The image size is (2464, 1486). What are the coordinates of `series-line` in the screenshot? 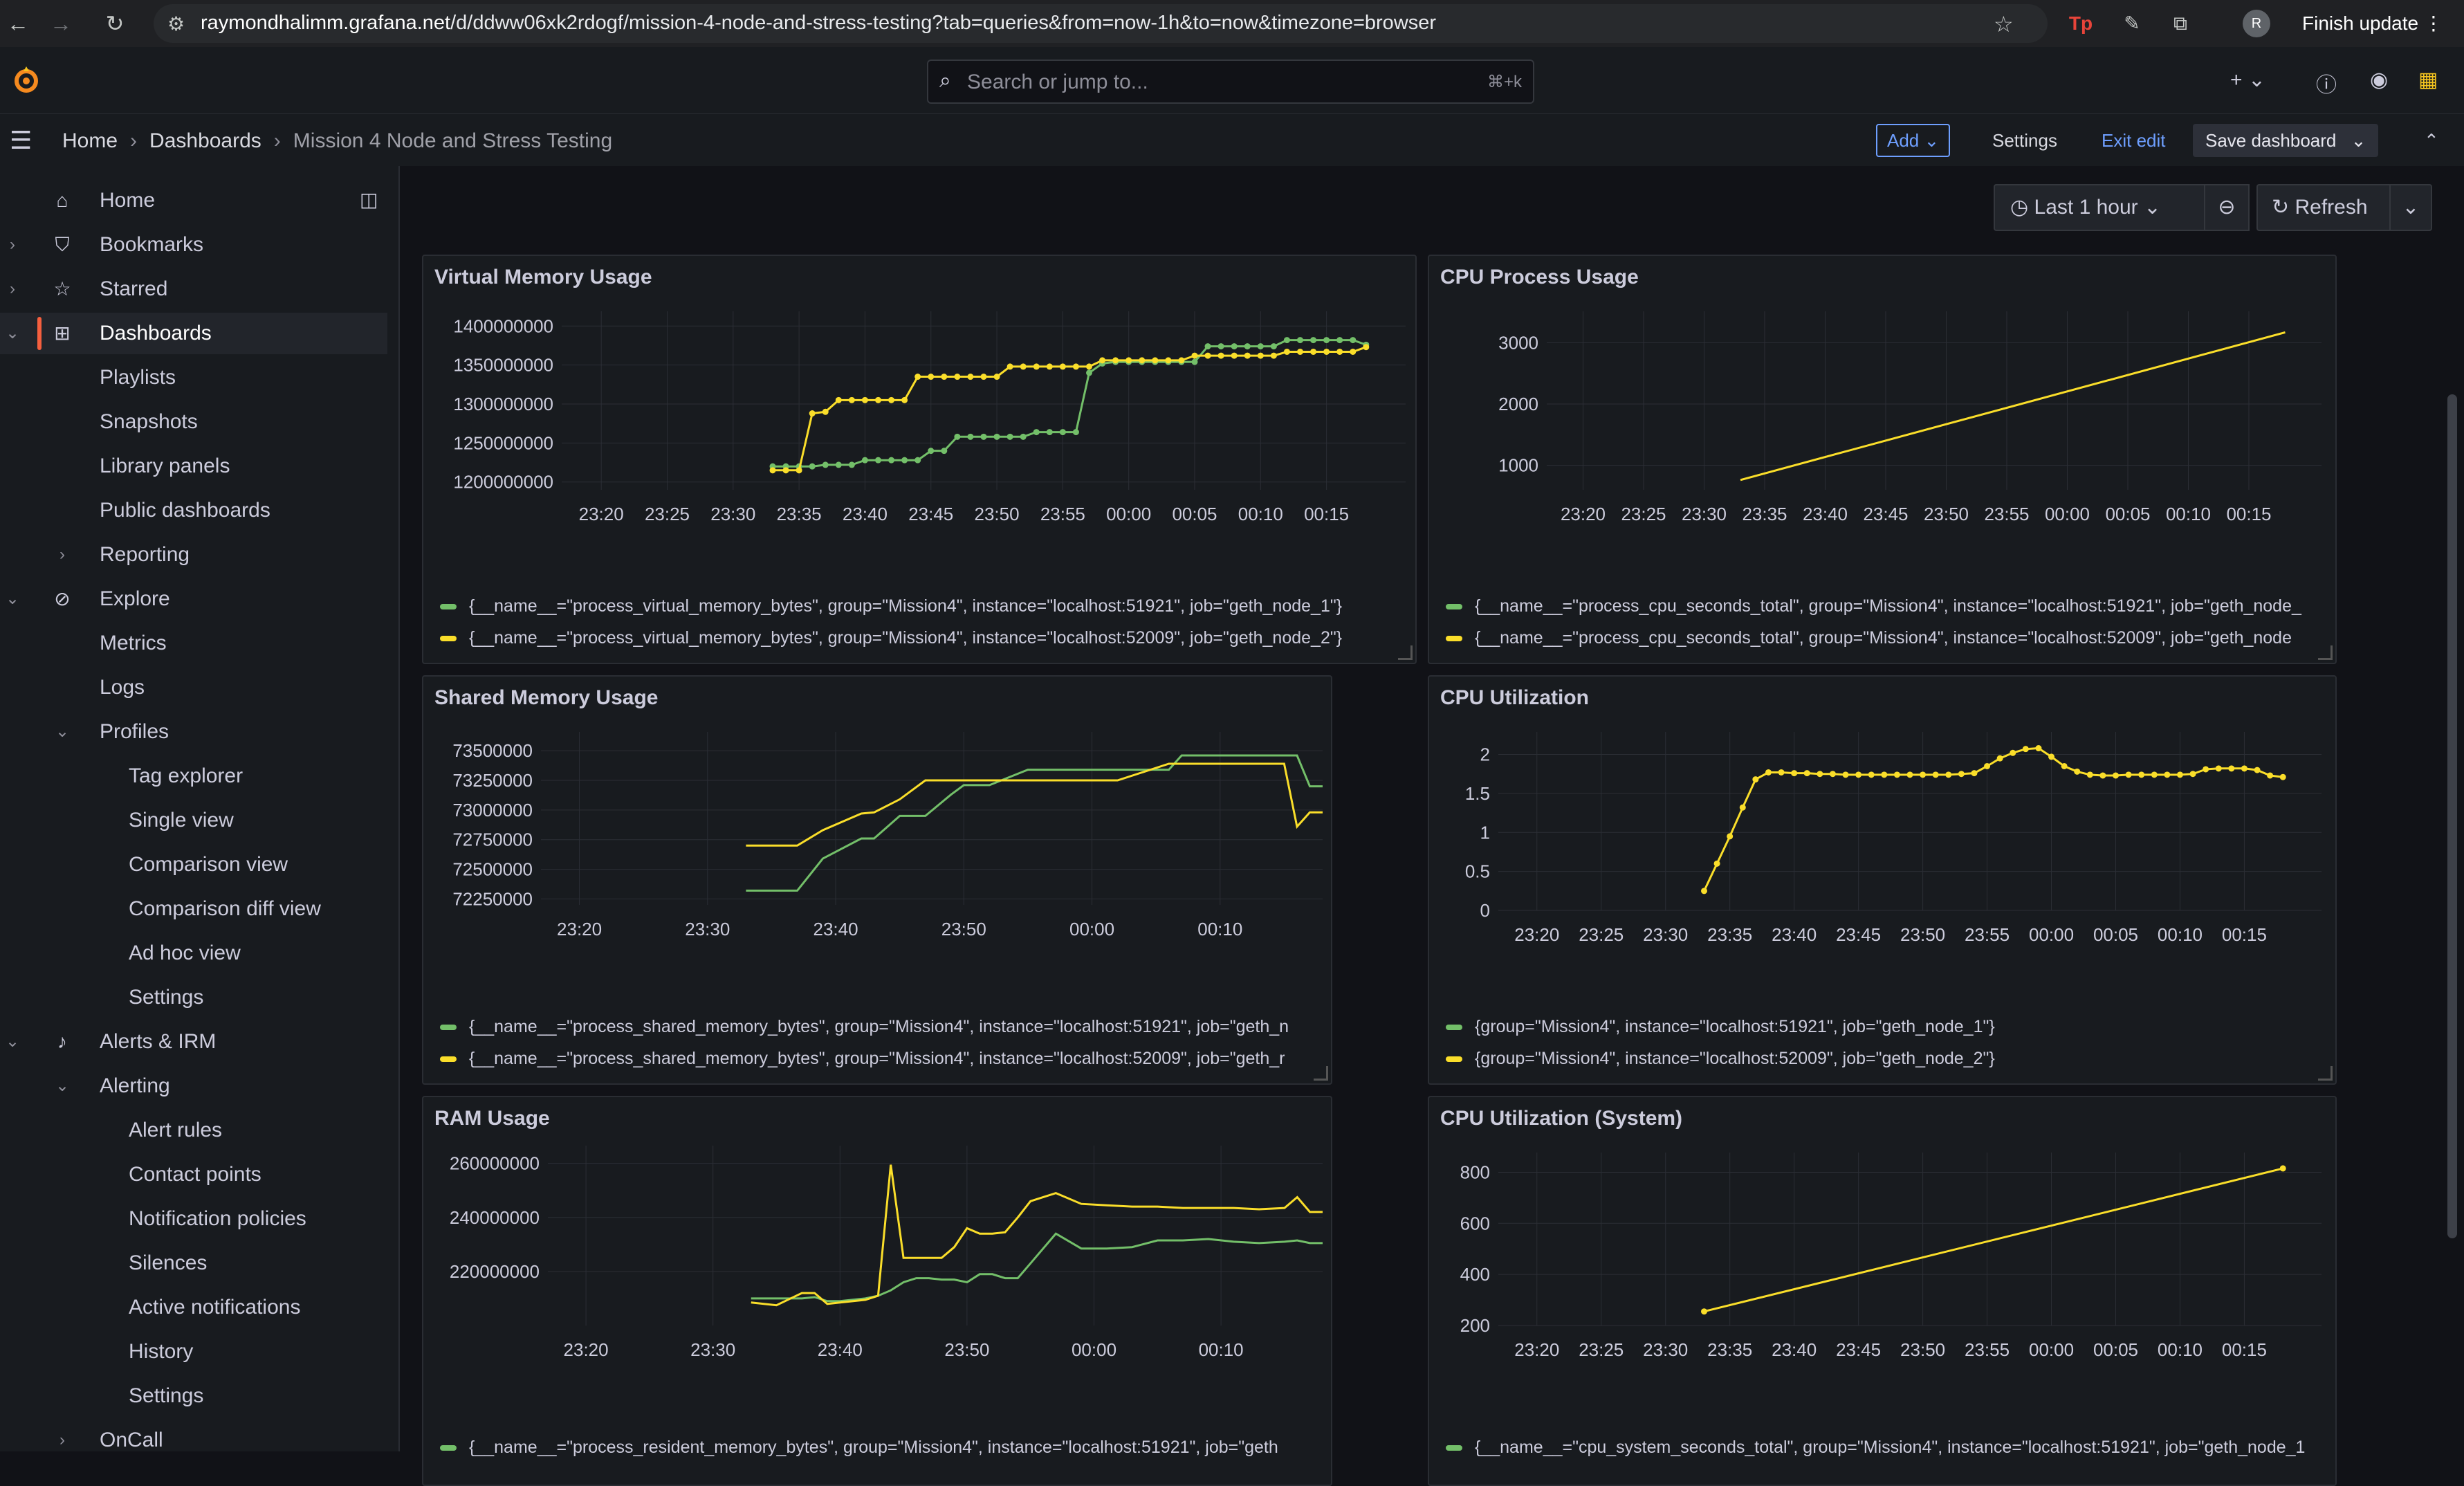 It's located at (1070, 403).